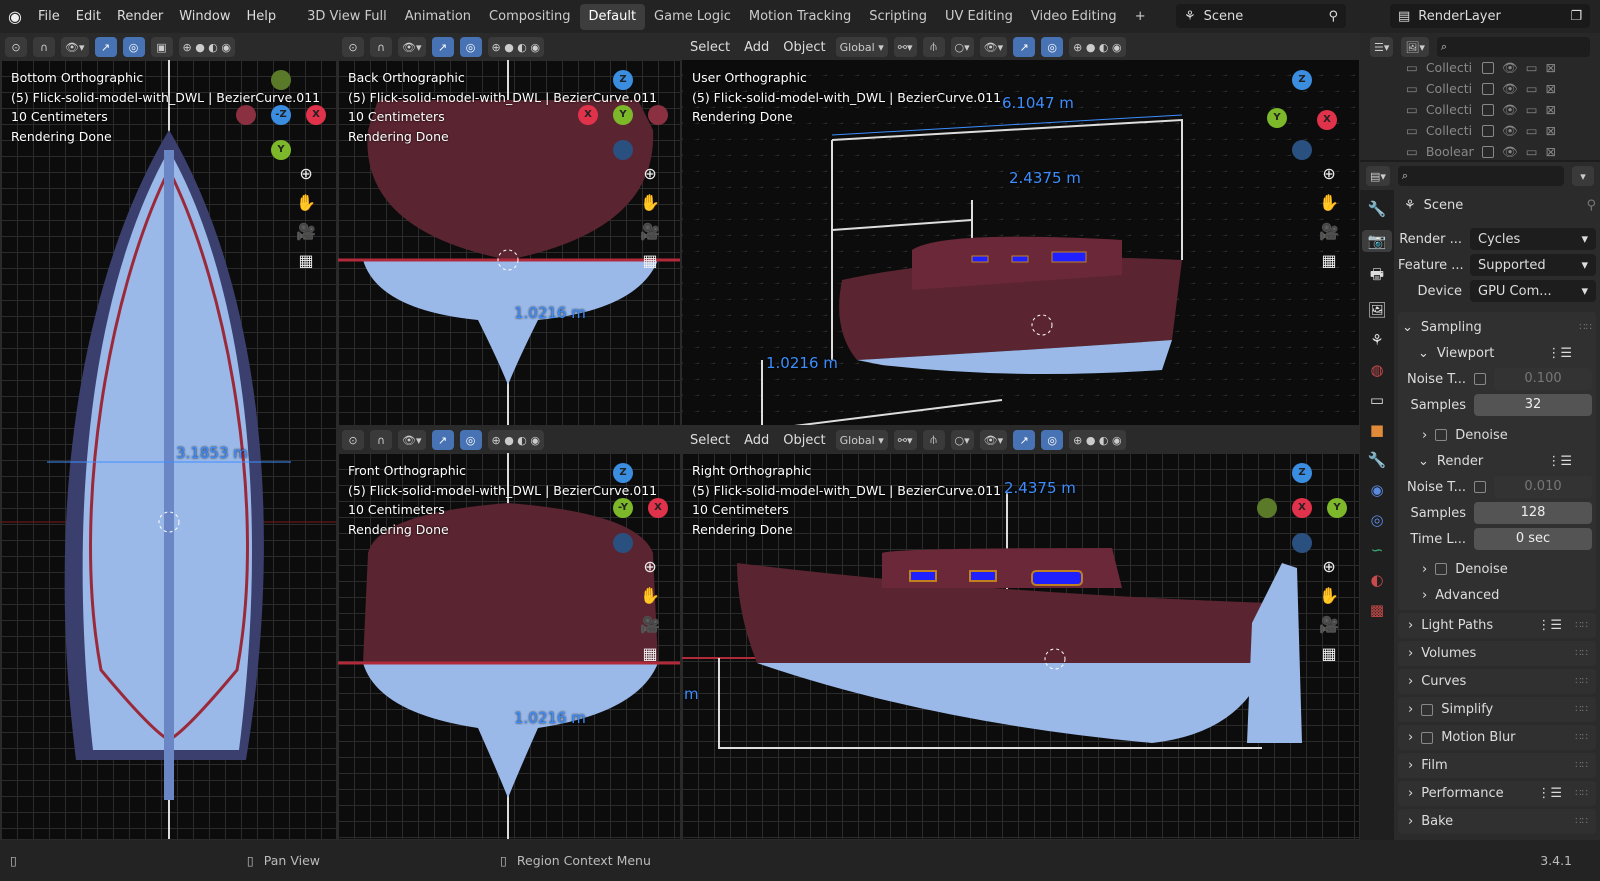  Describe the element at coordinates (1497, 327) in the screenshot. I see `sampling-header: ⌄ Sampling ∷∷` at that location.